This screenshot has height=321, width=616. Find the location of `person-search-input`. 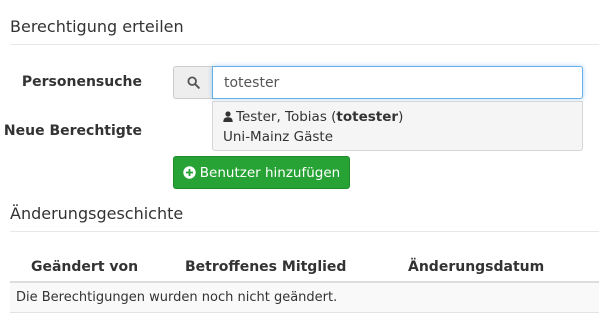

person-search-input is located at coordinates (397, 82).